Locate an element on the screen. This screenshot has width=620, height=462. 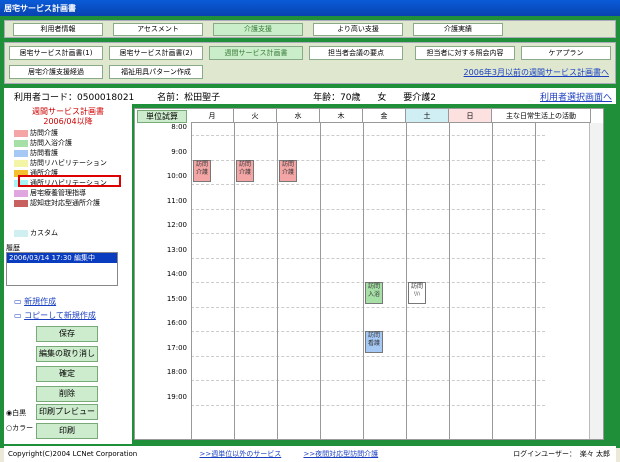
legend-item: 認知症対応型通所介護 is located at coordinates (57, 202).